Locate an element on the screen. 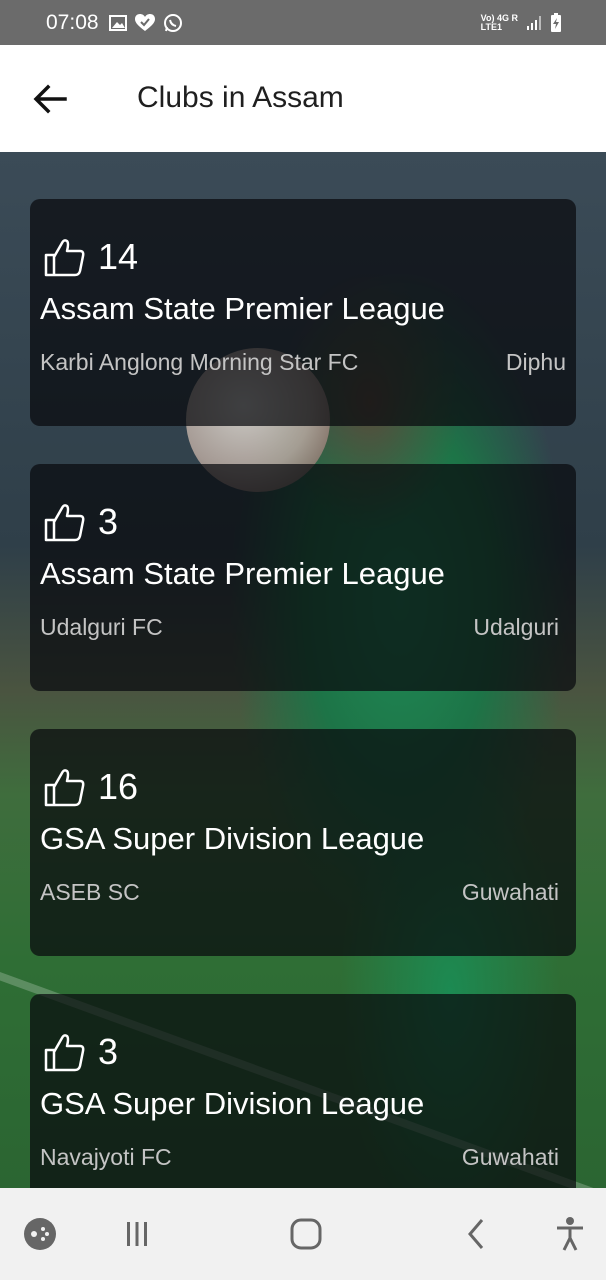 This screenshot has height=1280, width=606. back-icon is located at coordinates (476, 1234).